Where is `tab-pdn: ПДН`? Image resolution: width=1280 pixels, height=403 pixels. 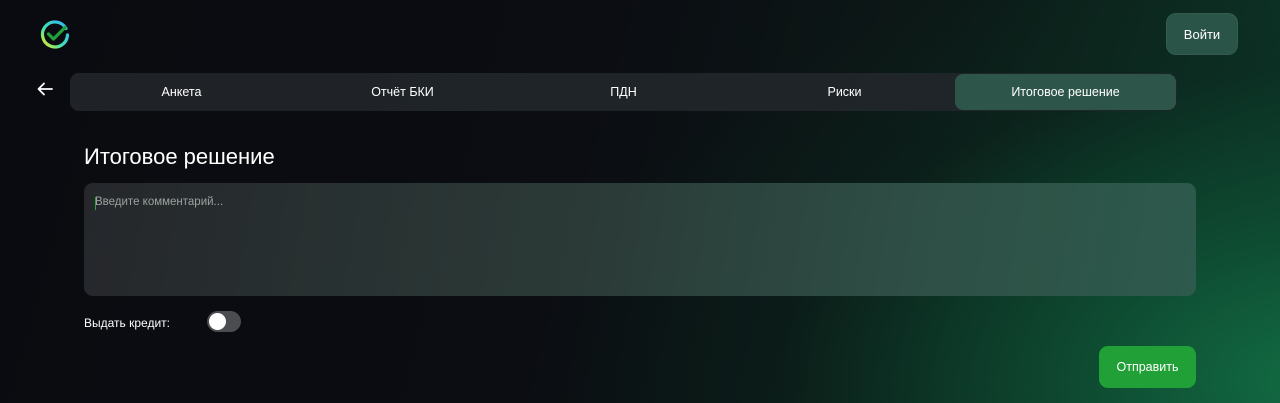 tab-pdn: ПДН is located at coordinates (623, 92).